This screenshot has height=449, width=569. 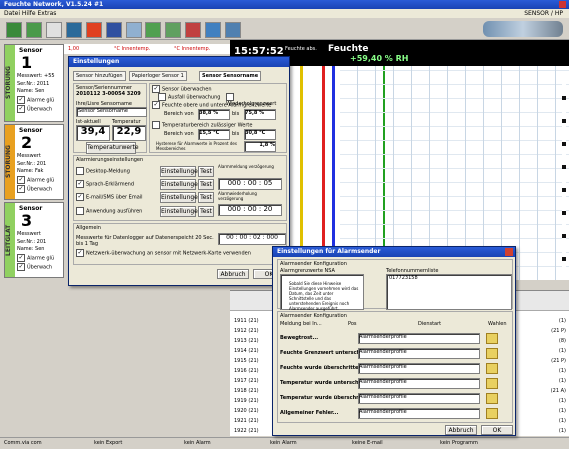 I want to click on email-test-button: Test, so click(x=206, y=197).